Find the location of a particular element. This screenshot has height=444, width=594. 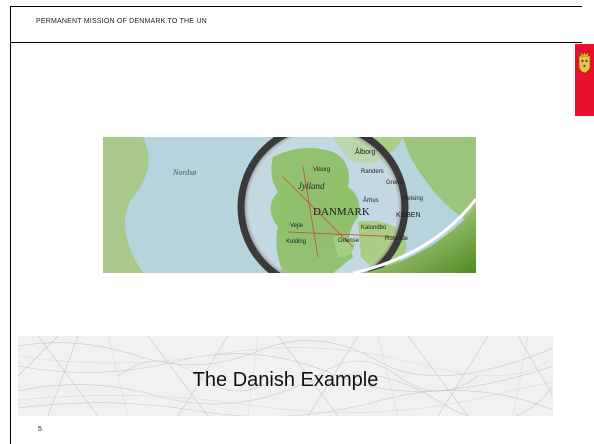

map-label: Grenå is located at coordinates (394, 182).